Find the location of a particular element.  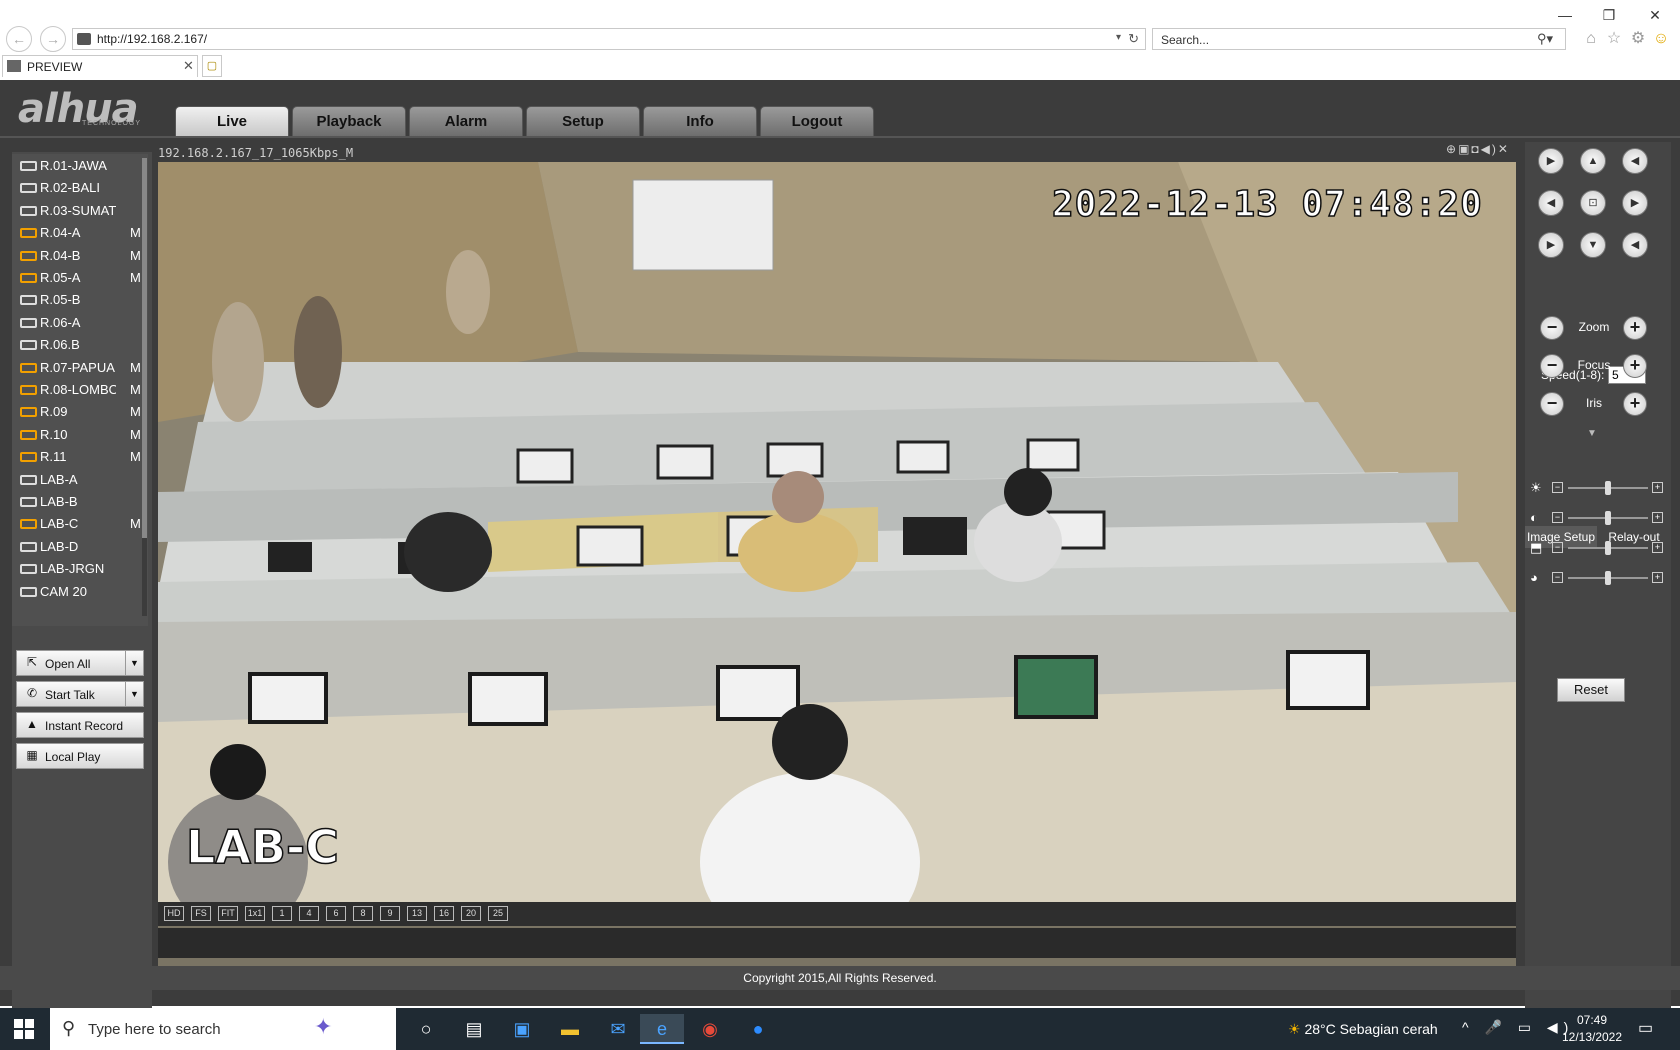

layout-button: 25 is located at coordinates (498, 913).